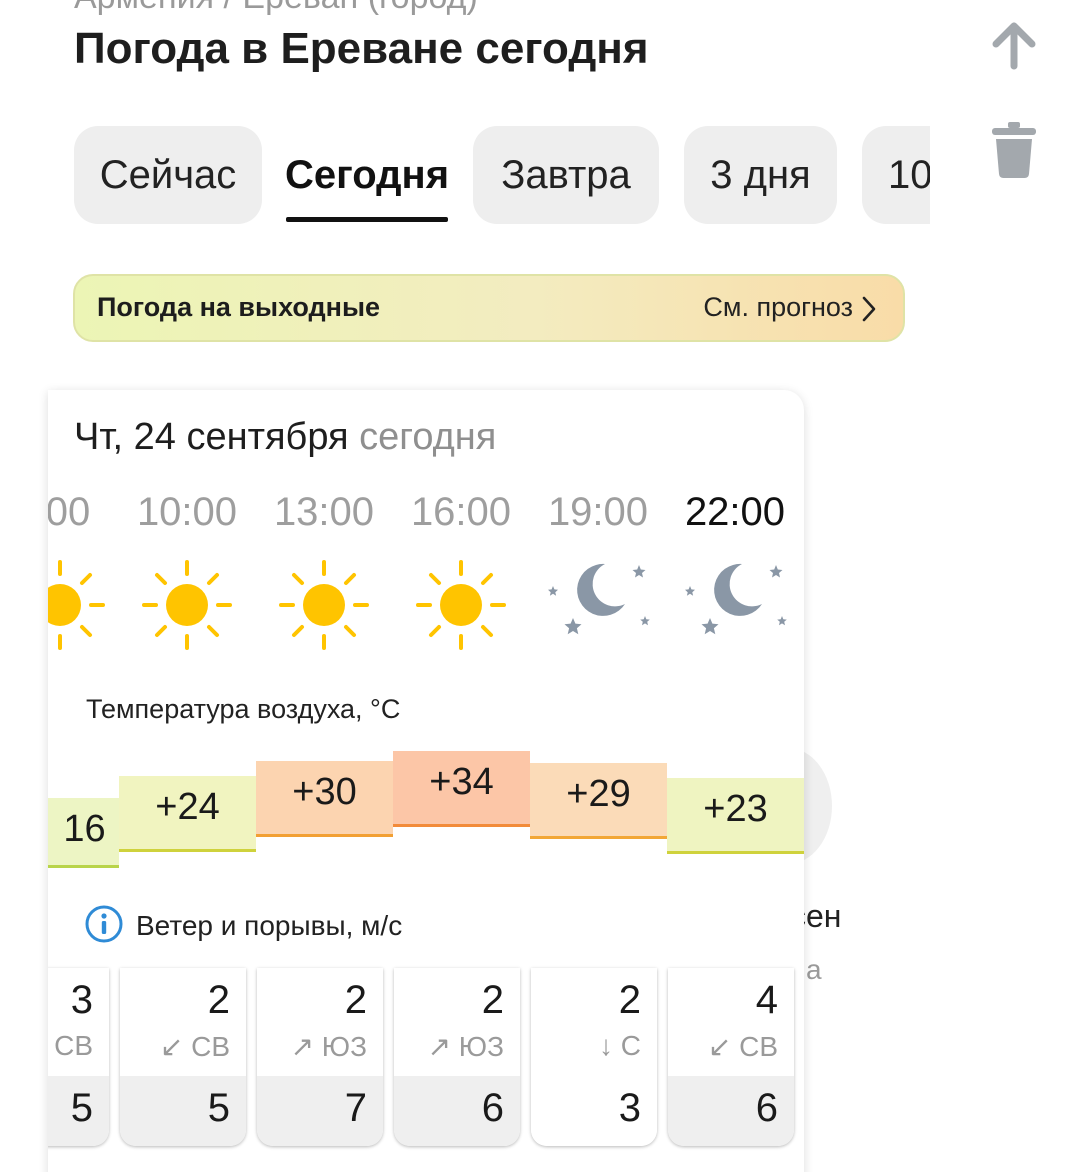  I want to click on temperature-label: Температура воздуха, °C, so click(243, 709).